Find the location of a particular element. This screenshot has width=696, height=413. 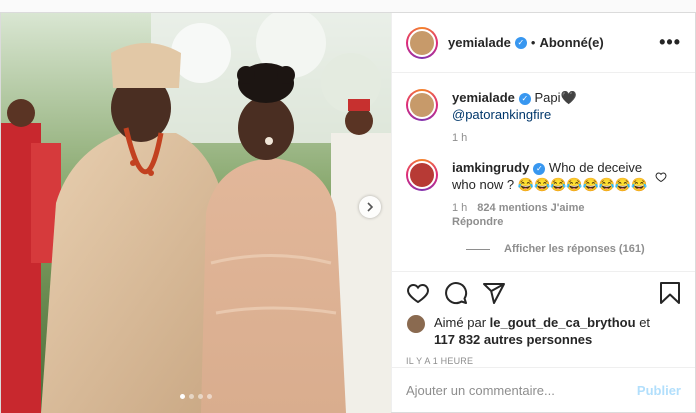

comment-likes-link: 824 mentions J'aime is located at coordinates (530, 208).